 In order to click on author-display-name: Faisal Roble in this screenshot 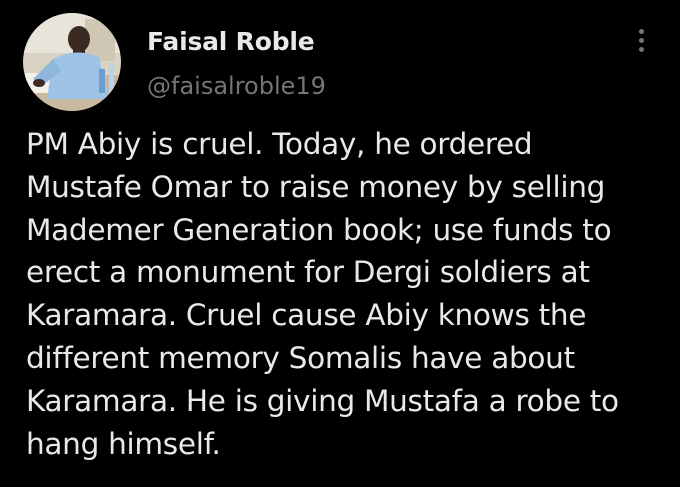, I will do `click(231, 42)`.